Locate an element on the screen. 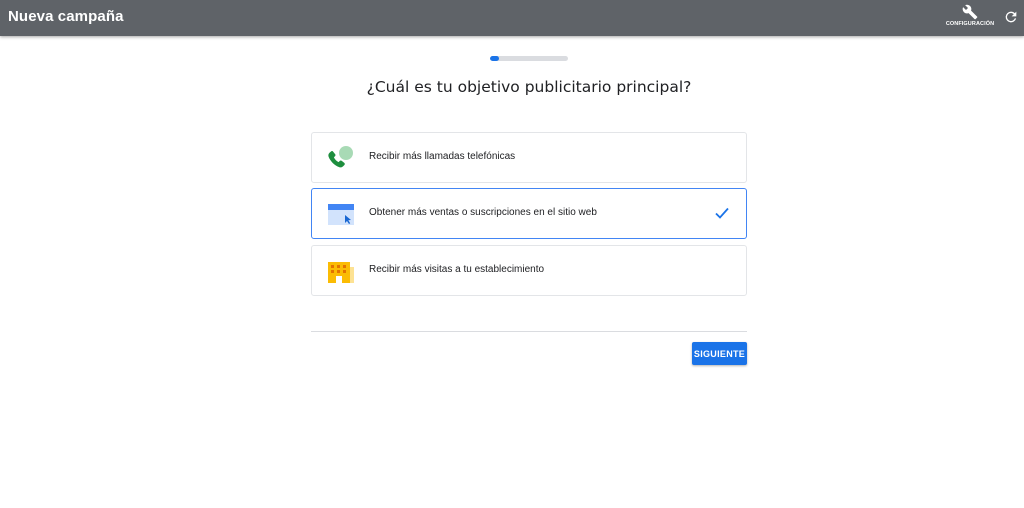 Image resolution: width=1024 pixels, height=508 pixels. configuration-label: CONFIGURACIÓN is located at coordinates (970, 24).